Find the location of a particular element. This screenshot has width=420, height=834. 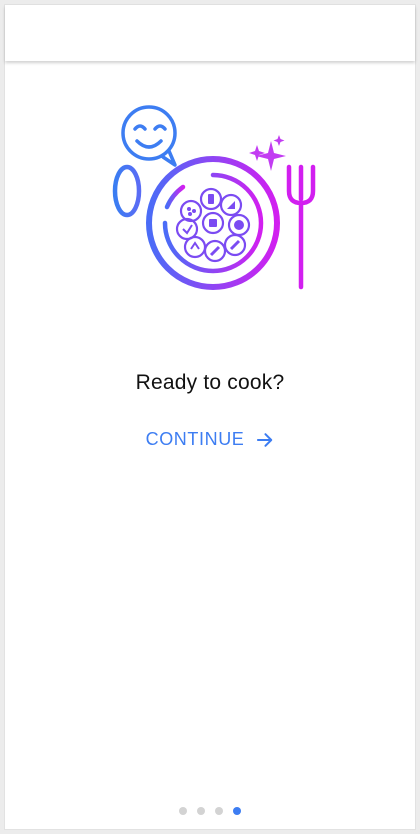

smiley-bubble-icon is located at coordinates (149, 136).